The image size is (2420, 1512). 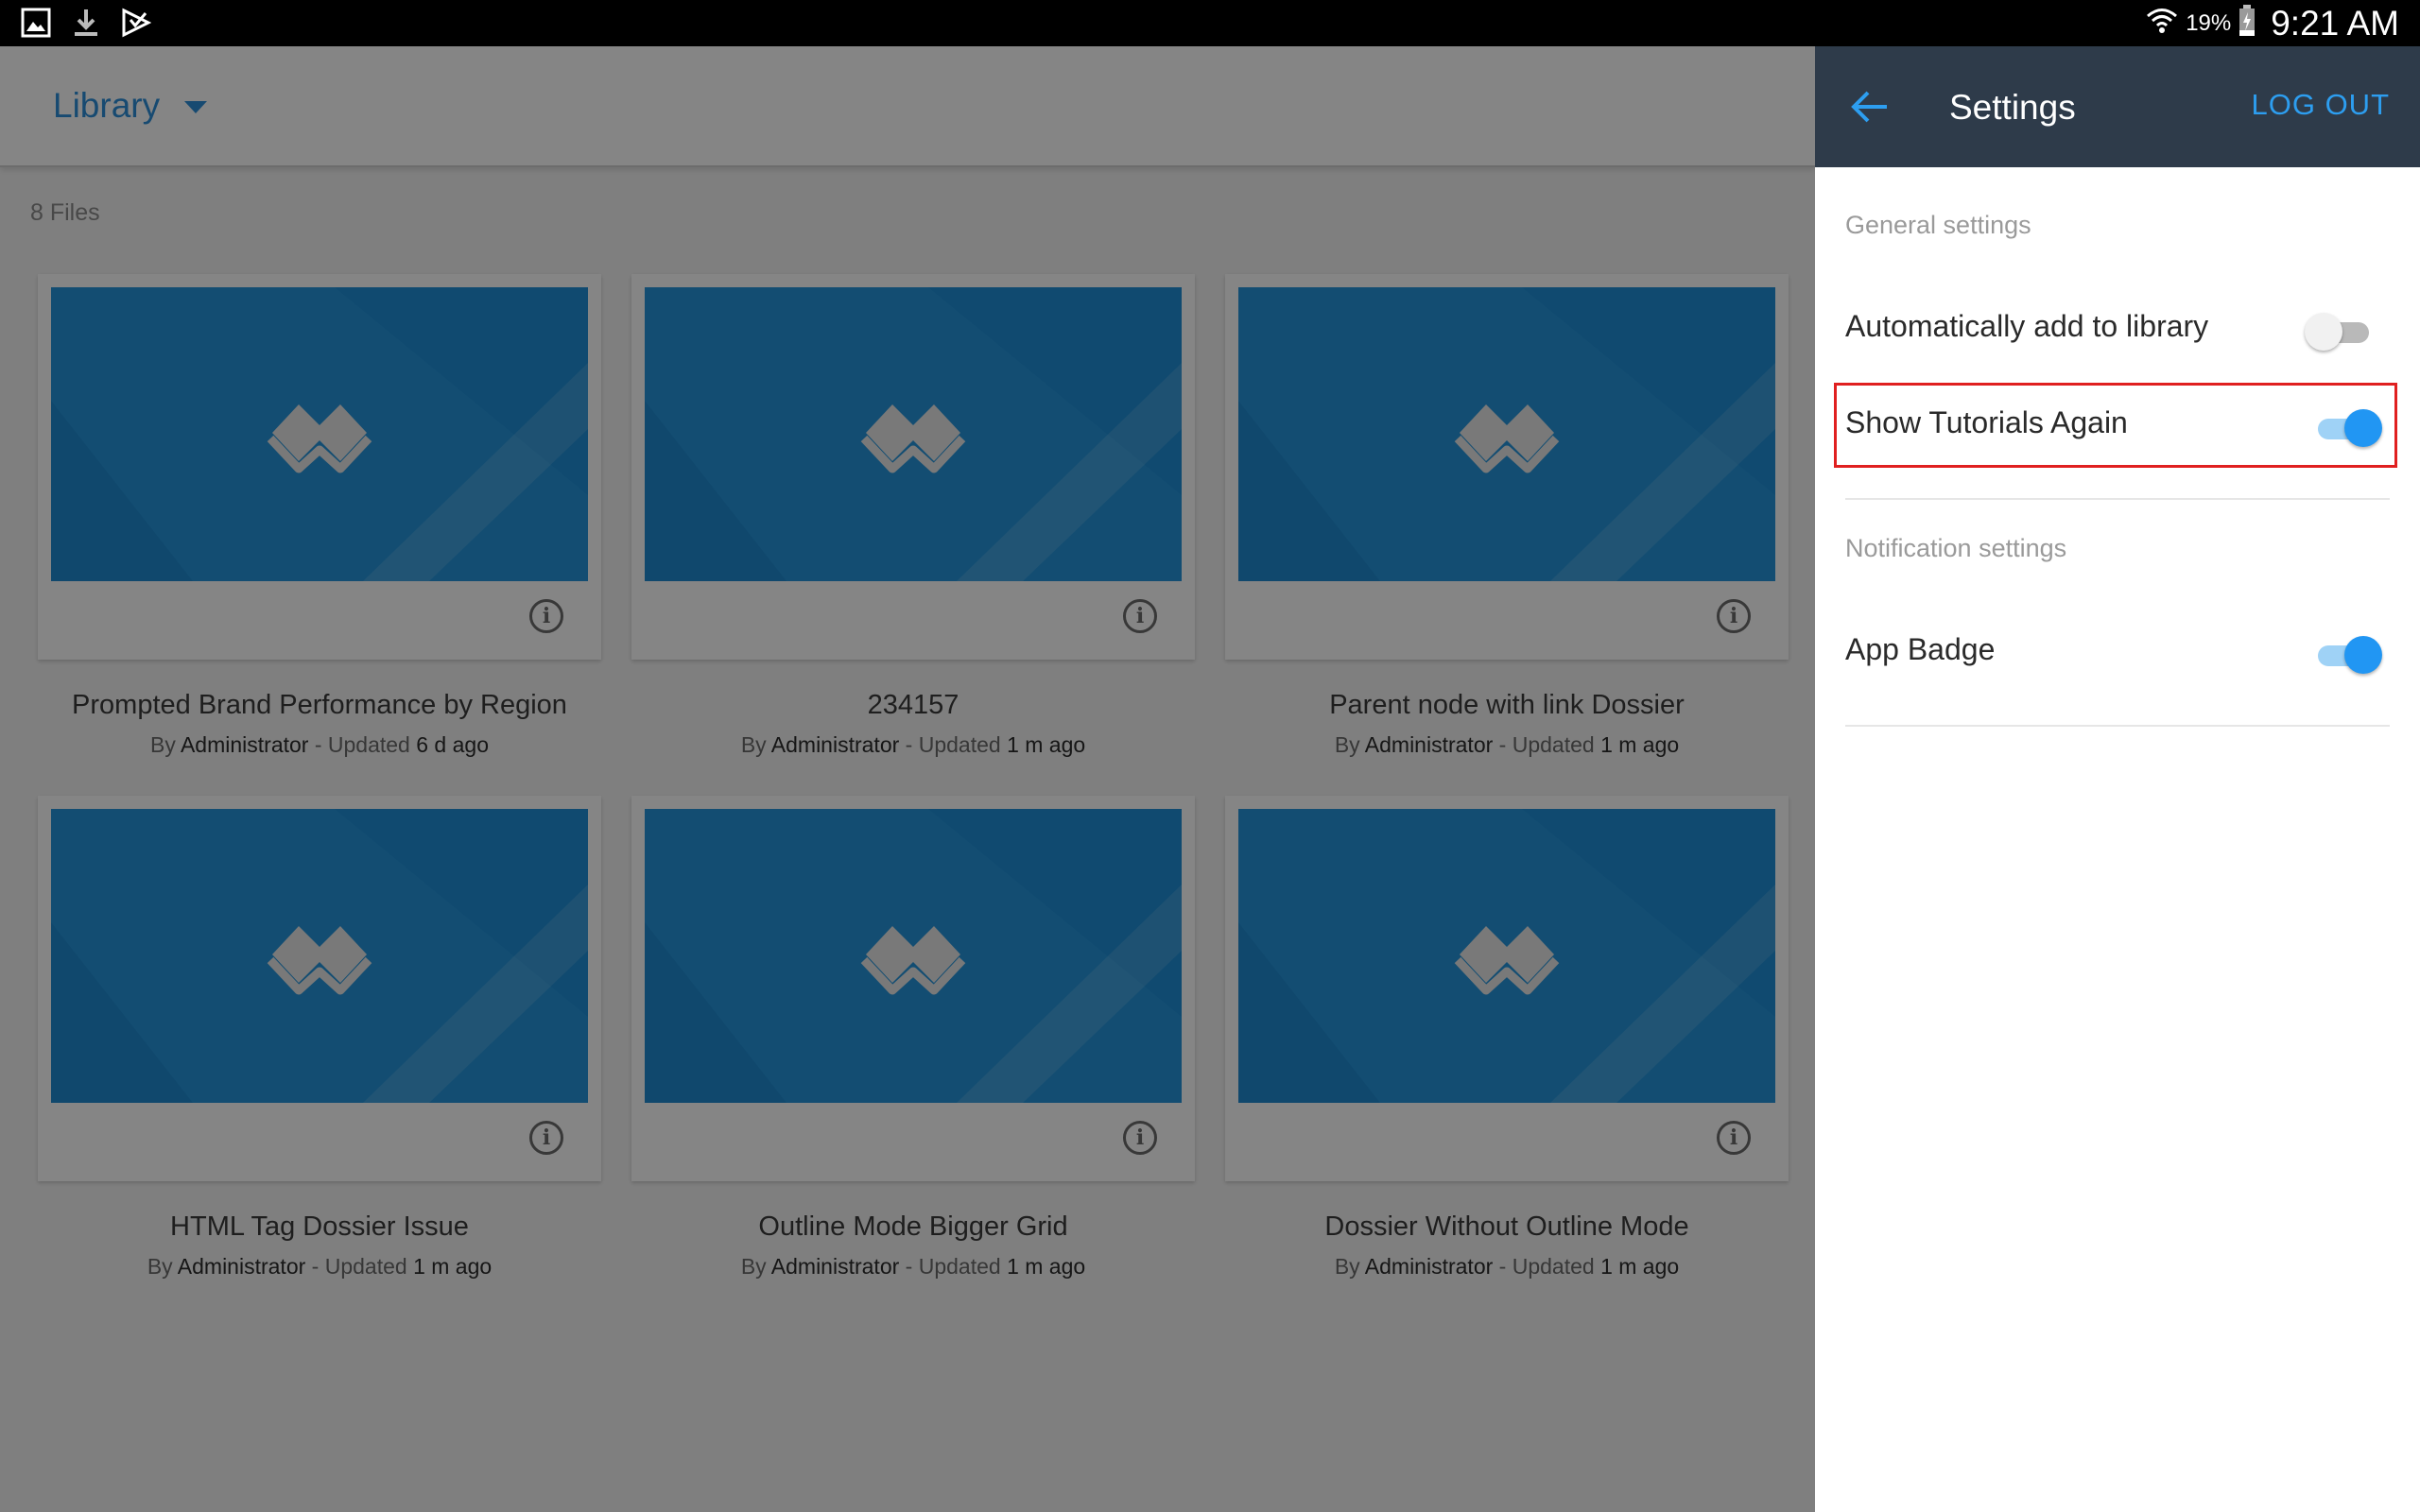 What do you see at coordinates (136, 23) in the screenshot?
I see `play-store-icon` at bounding box center [136, 23].